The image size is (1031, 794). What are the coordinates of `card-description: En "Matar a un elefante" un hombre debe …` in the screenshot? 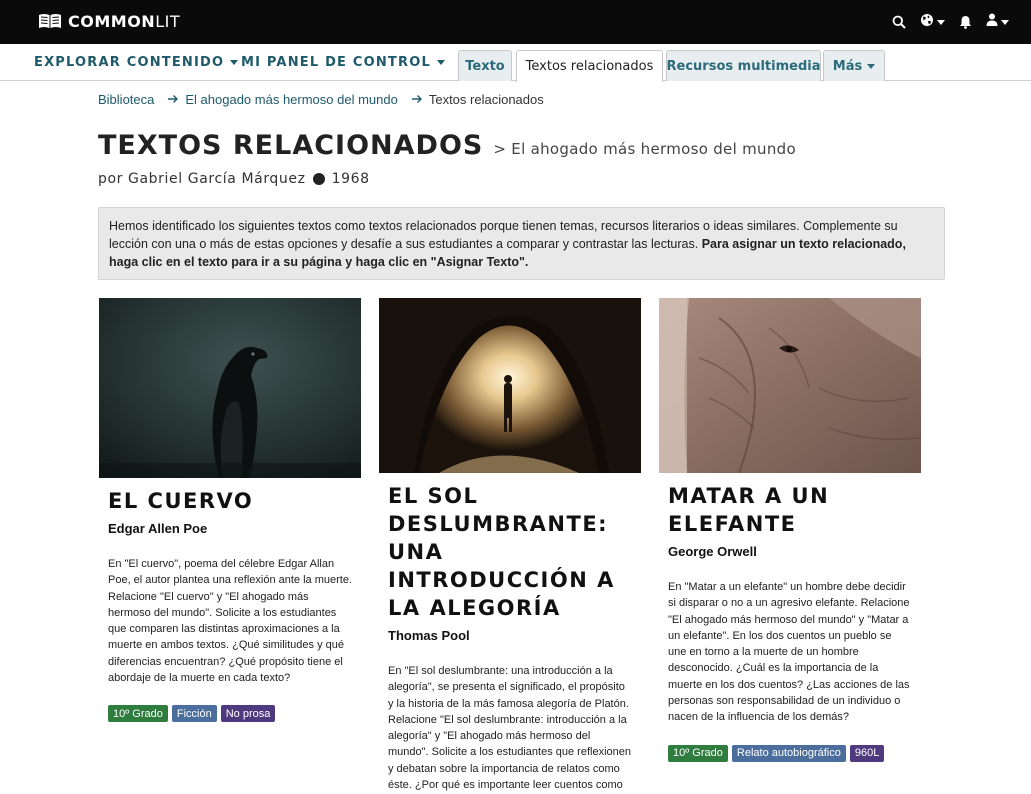 It's located at (789, 652).